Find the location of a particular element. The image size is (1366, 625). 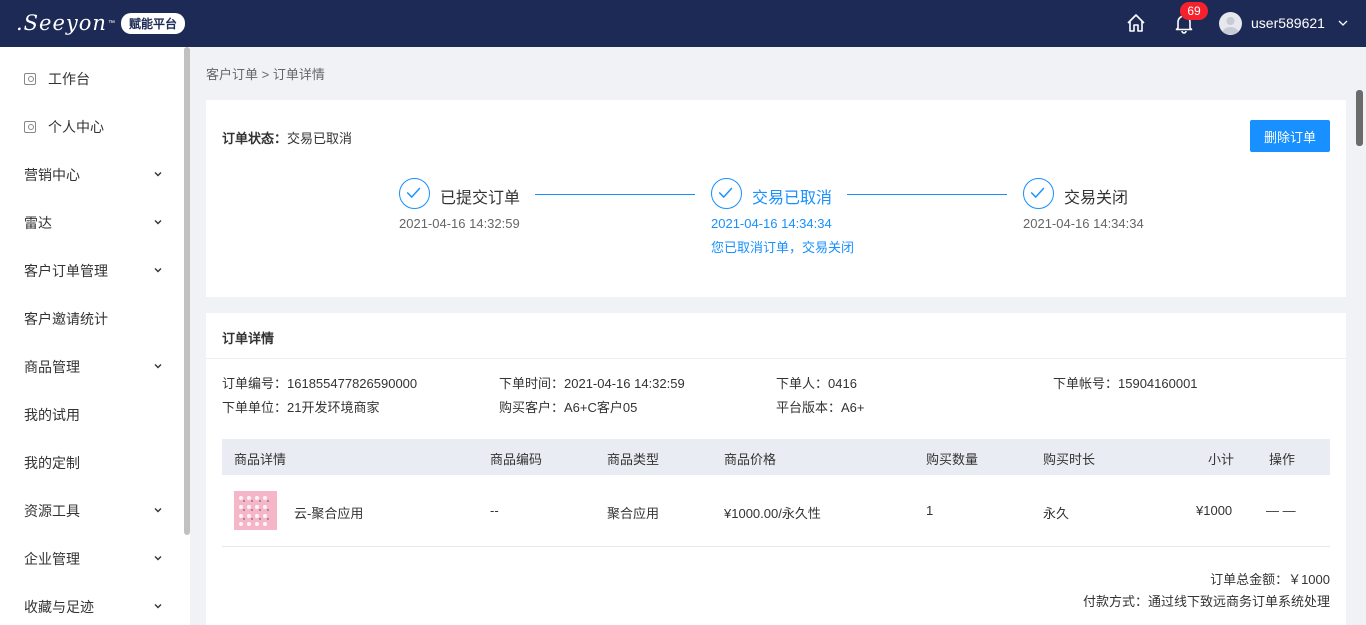

sidebar-item-label: 企业管理 is located at coordinates (52, 559).